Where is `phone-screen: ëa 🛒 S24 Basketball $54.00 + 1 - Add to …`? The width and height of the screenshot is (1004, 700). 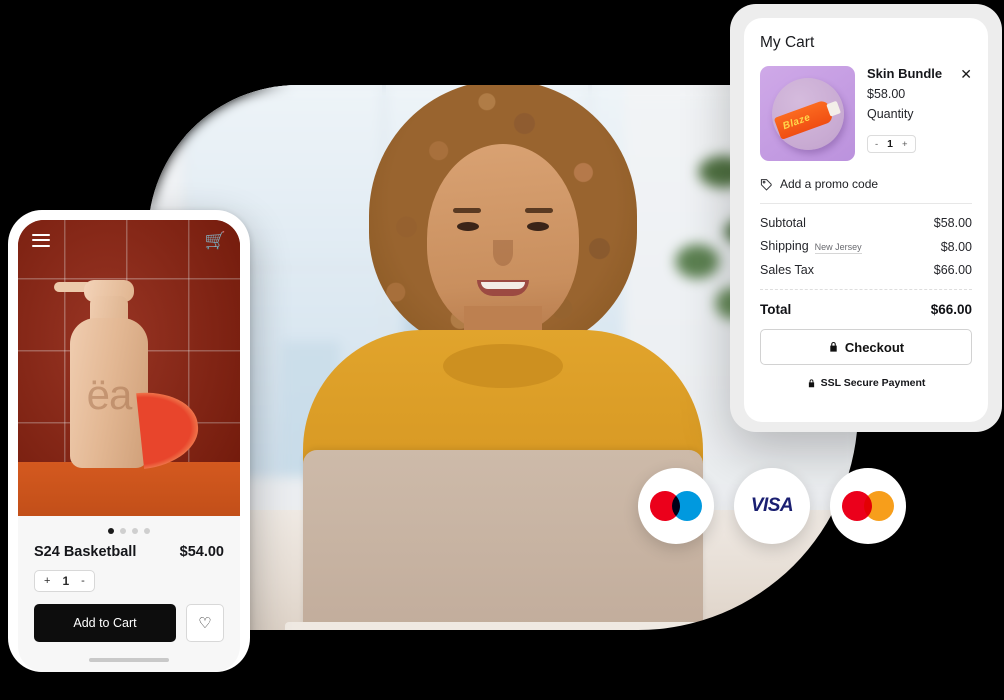 phone-screen: ëa 🛒 S24 Basketball $54.00 + 1 - Add to … is located at coordinates (129, 446).